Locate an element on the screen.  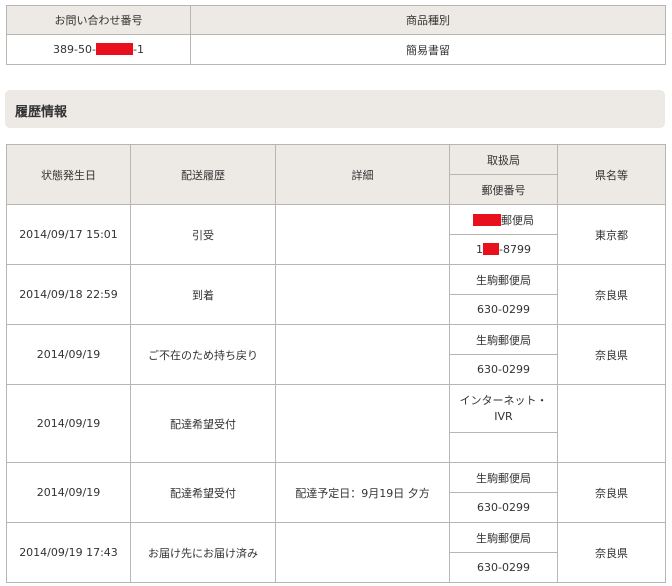
inquiry-number-suffix: -1 is located at coordinates (138, 49).